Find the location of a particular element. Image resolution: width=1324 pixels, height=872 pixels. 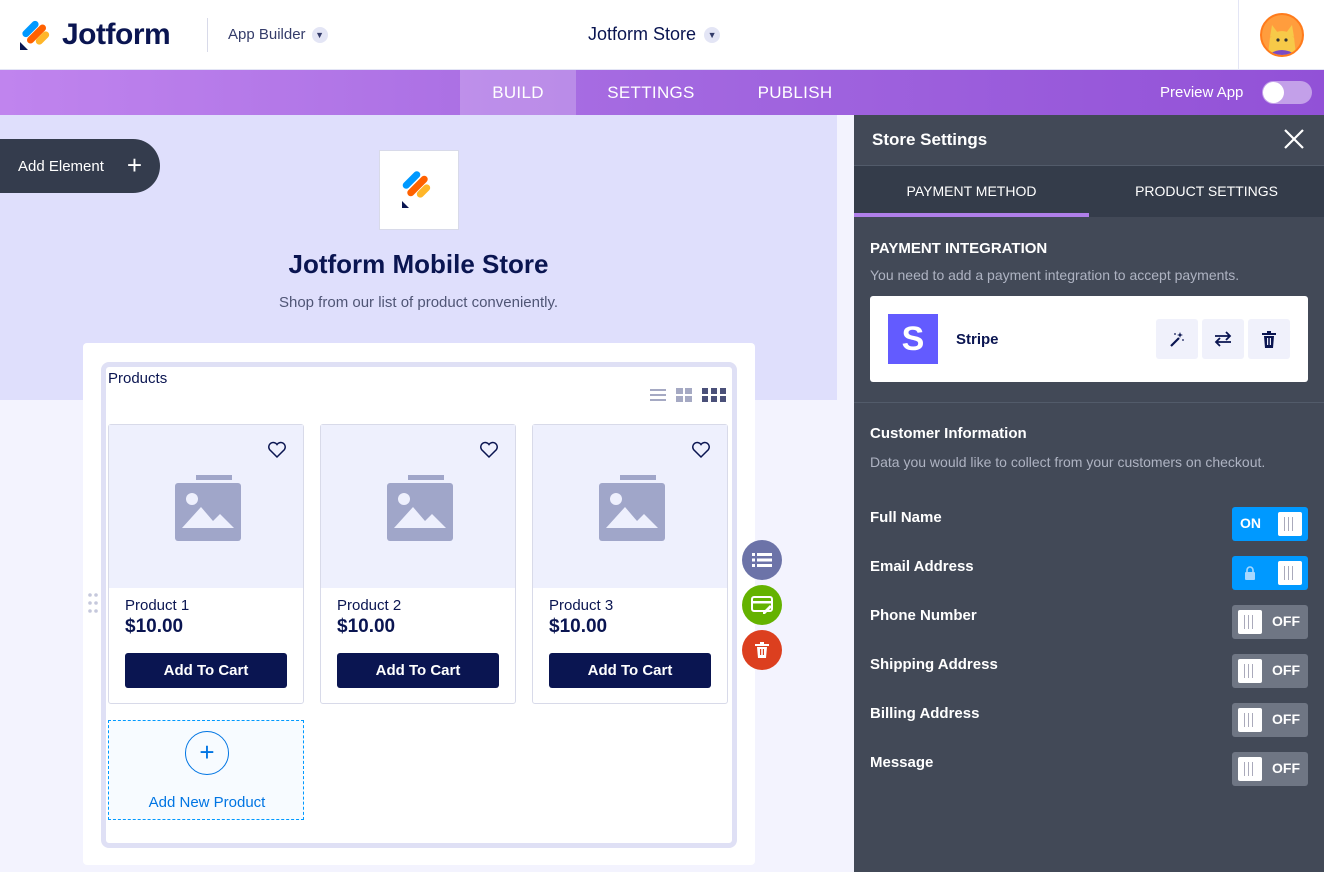

field-row-full-name: Full Name ON is located at coordinates (1089, 524).